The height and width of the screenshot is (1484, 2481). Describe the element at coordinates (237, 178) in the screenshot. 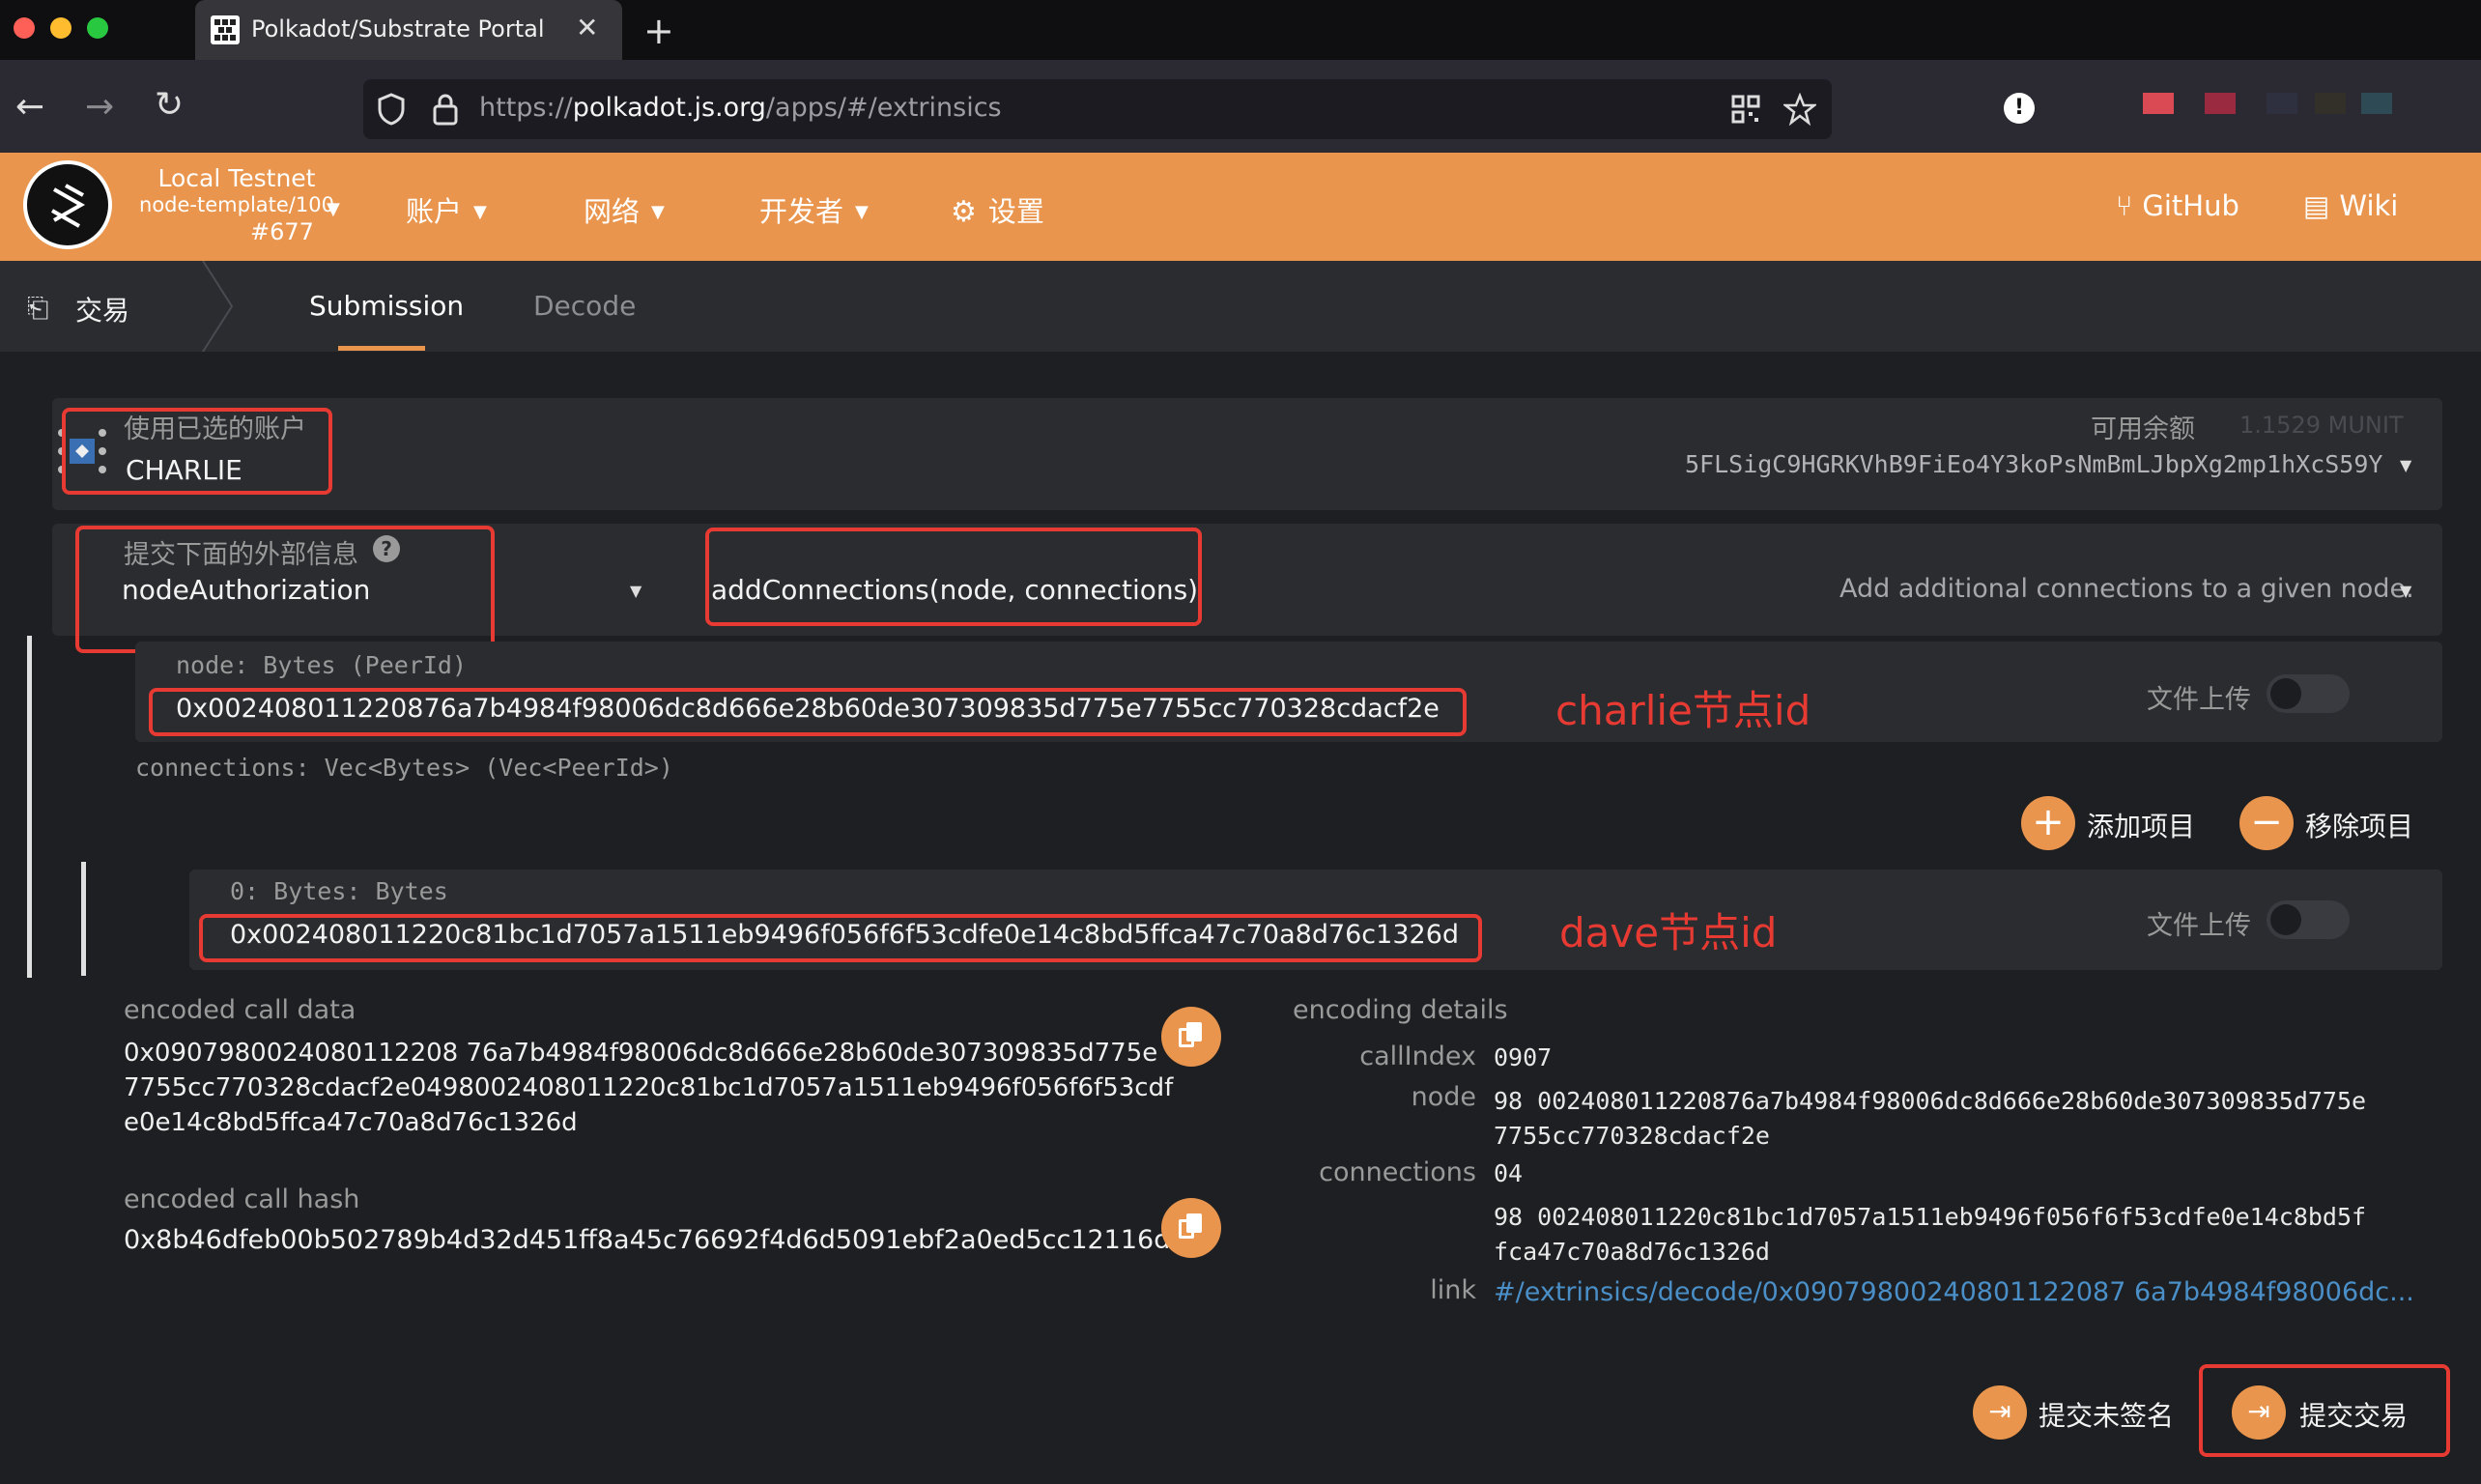

I see `chain-name: Local Testnet` at that location.